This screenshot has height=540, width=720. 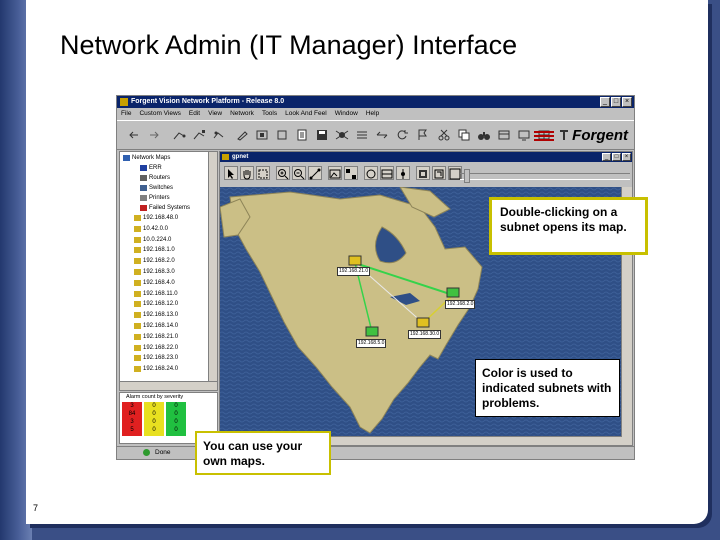 I want to click on tree-item: 192.168.3.0, so click(x=154, y=272).